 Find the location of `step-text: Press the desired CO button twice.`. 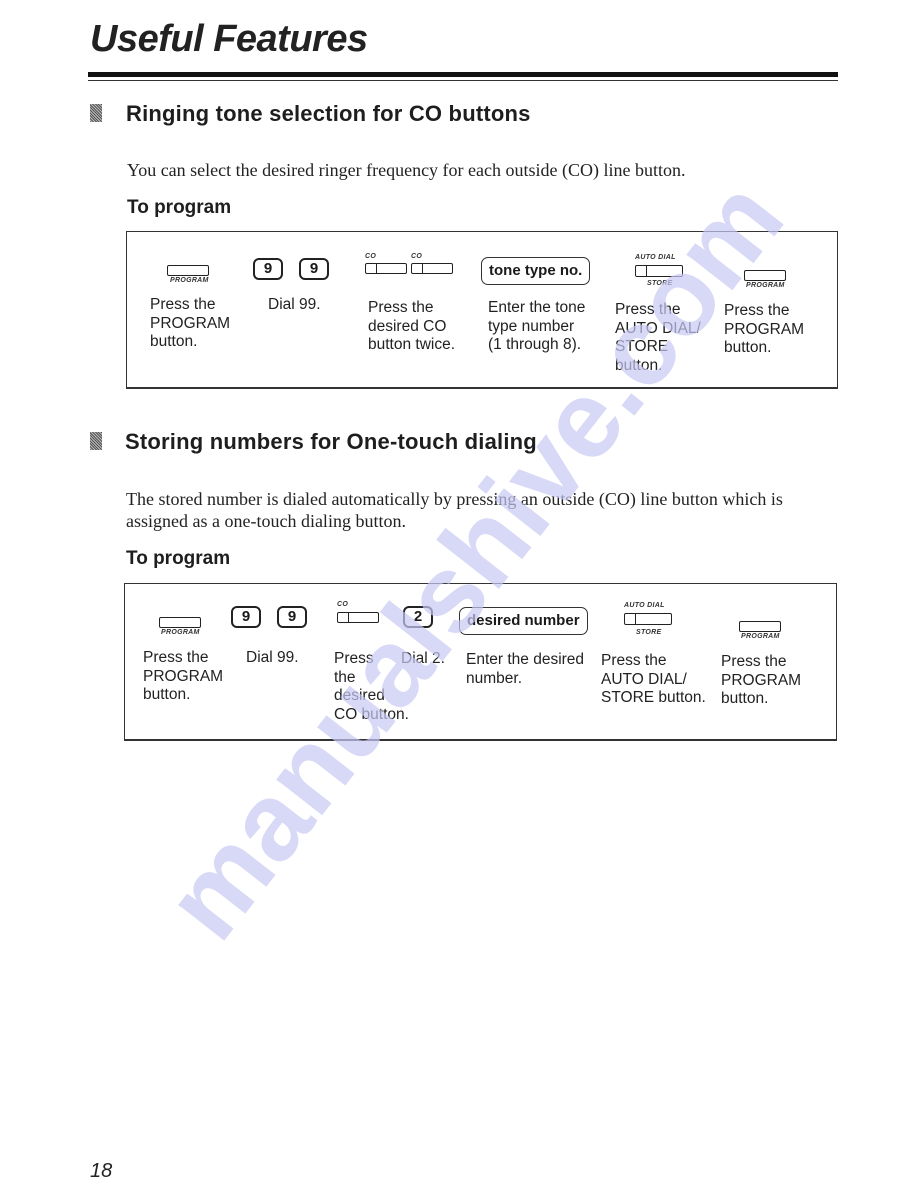

step-text: Press the desired CO button twice. is located at coordinates (412, 326).